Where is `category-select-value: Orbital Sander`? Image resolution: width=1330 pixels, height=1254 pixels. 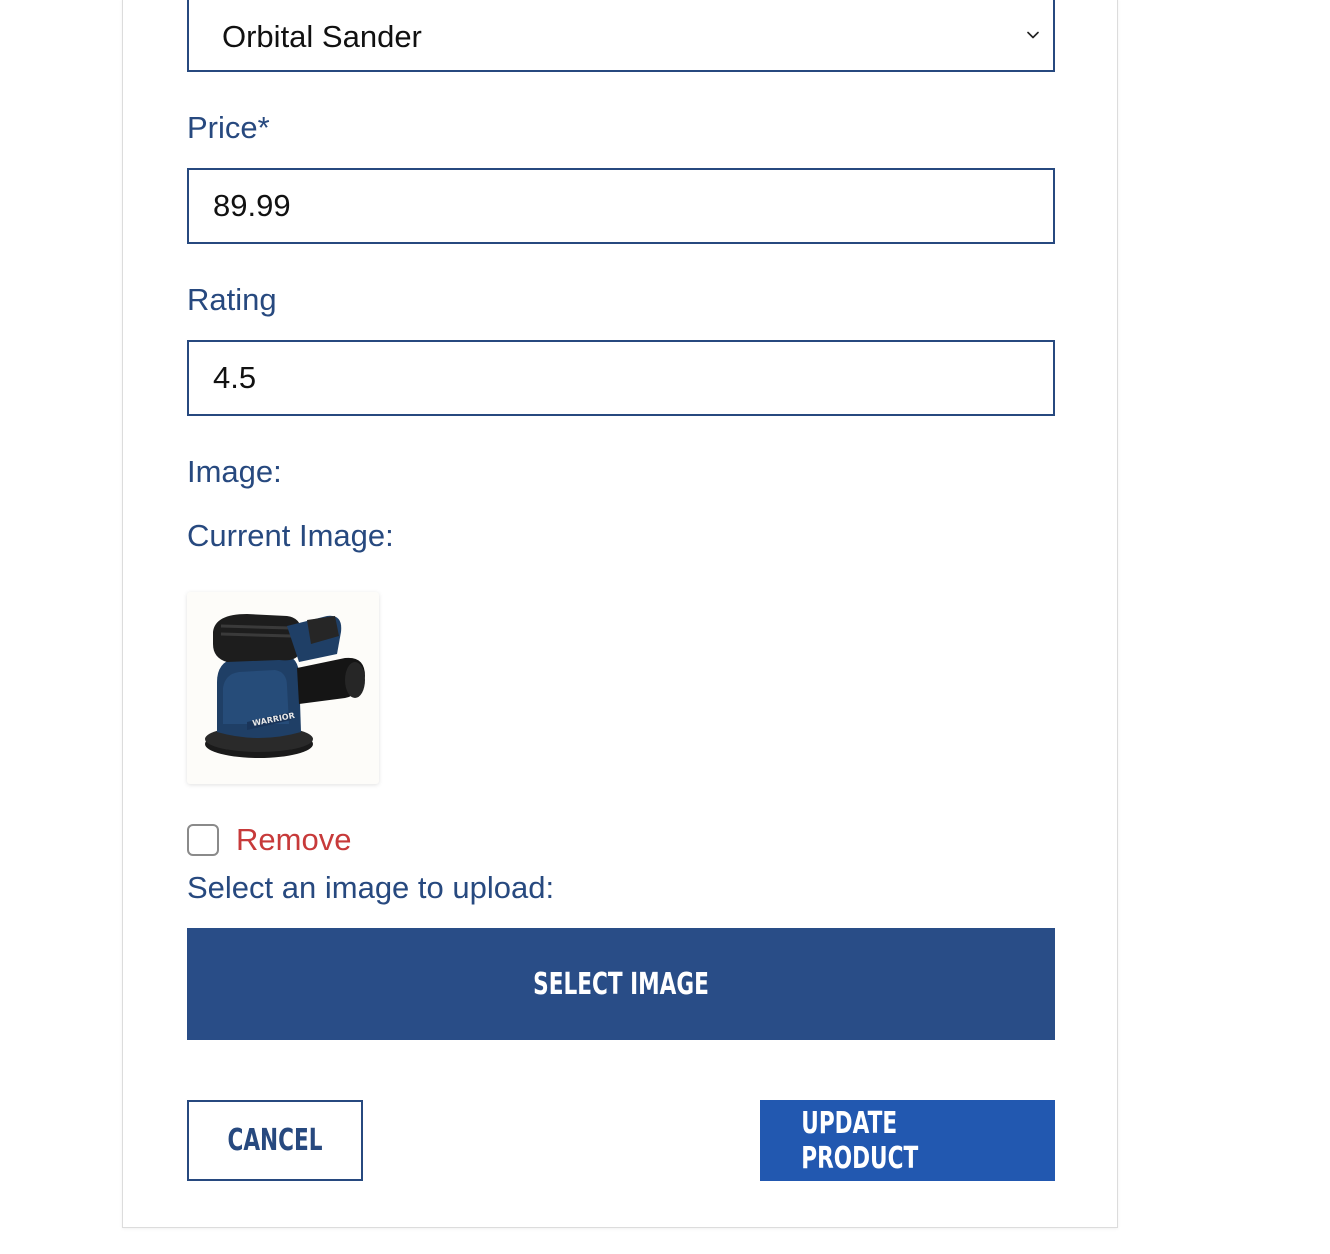
category-select-value: Orbital Sander is located at coordinates (322, 36).